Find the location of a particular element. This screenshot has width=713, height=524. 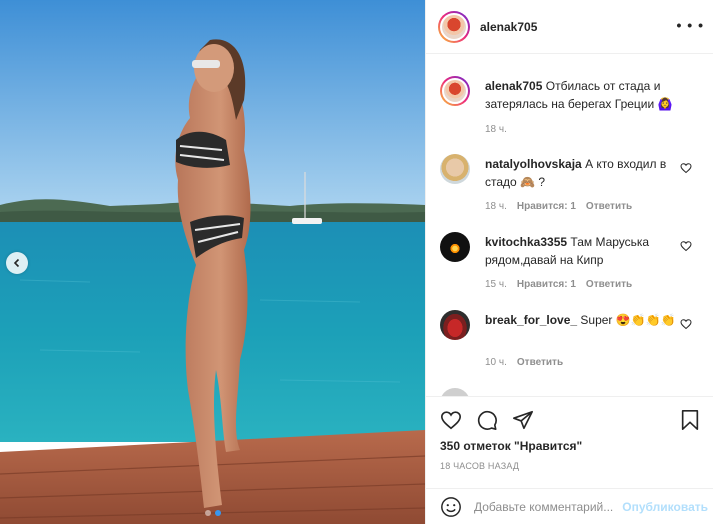

likes-count: 350 отметок "Нравится" is located at coordinates (511, 446).